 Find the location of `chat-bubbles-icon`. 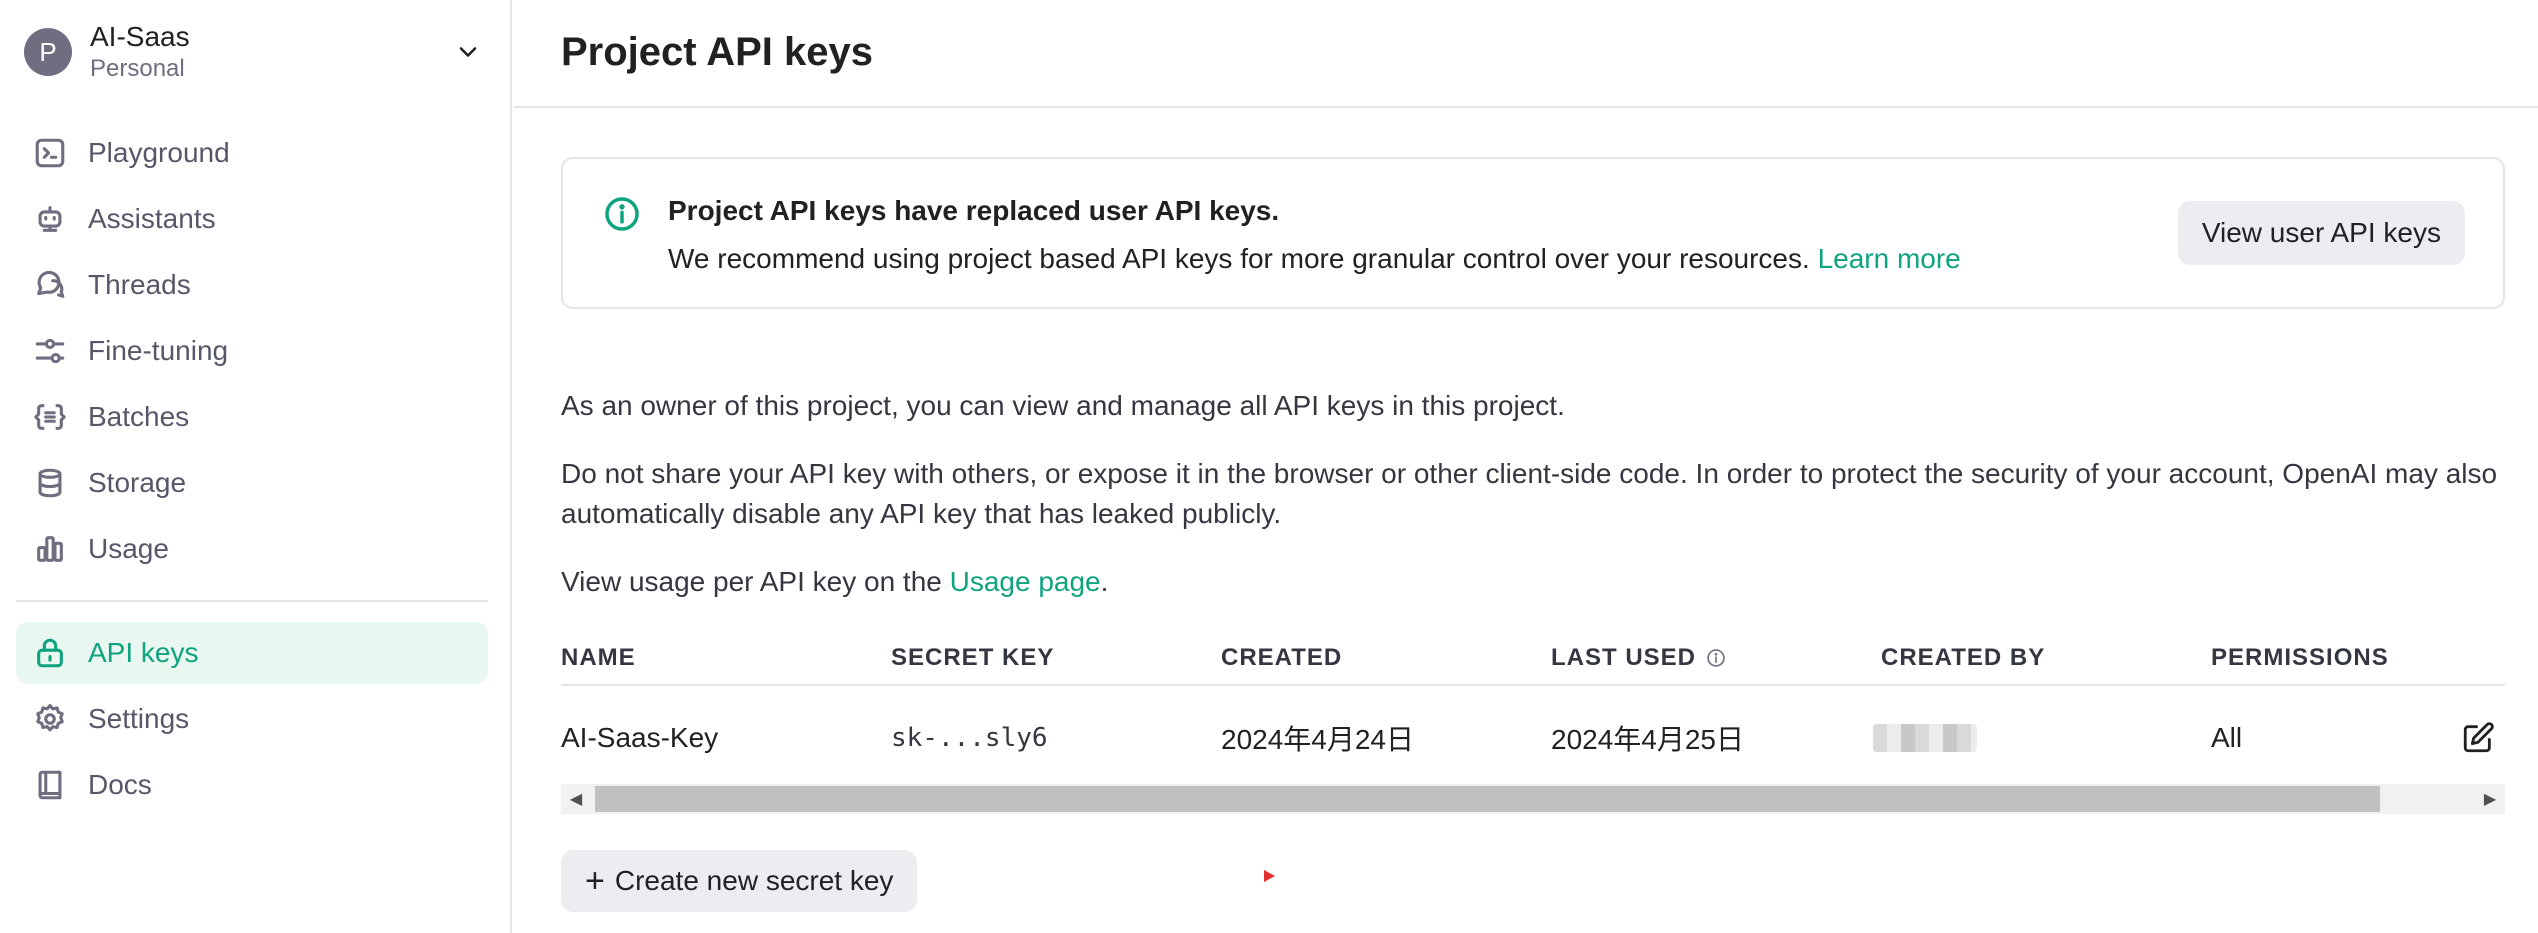

chat-bubbles-icon is located at coordinates (50, 285).